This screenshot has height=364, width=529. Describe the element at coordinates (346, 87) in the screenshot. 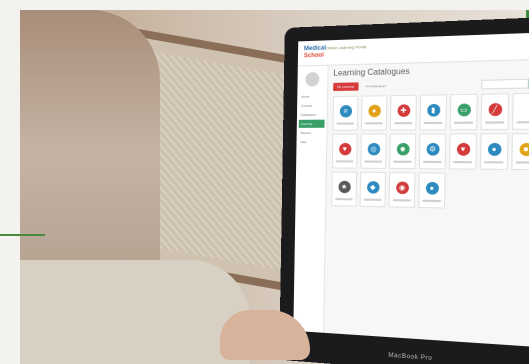

I see `tab-my-learning: My Learning` at that location.